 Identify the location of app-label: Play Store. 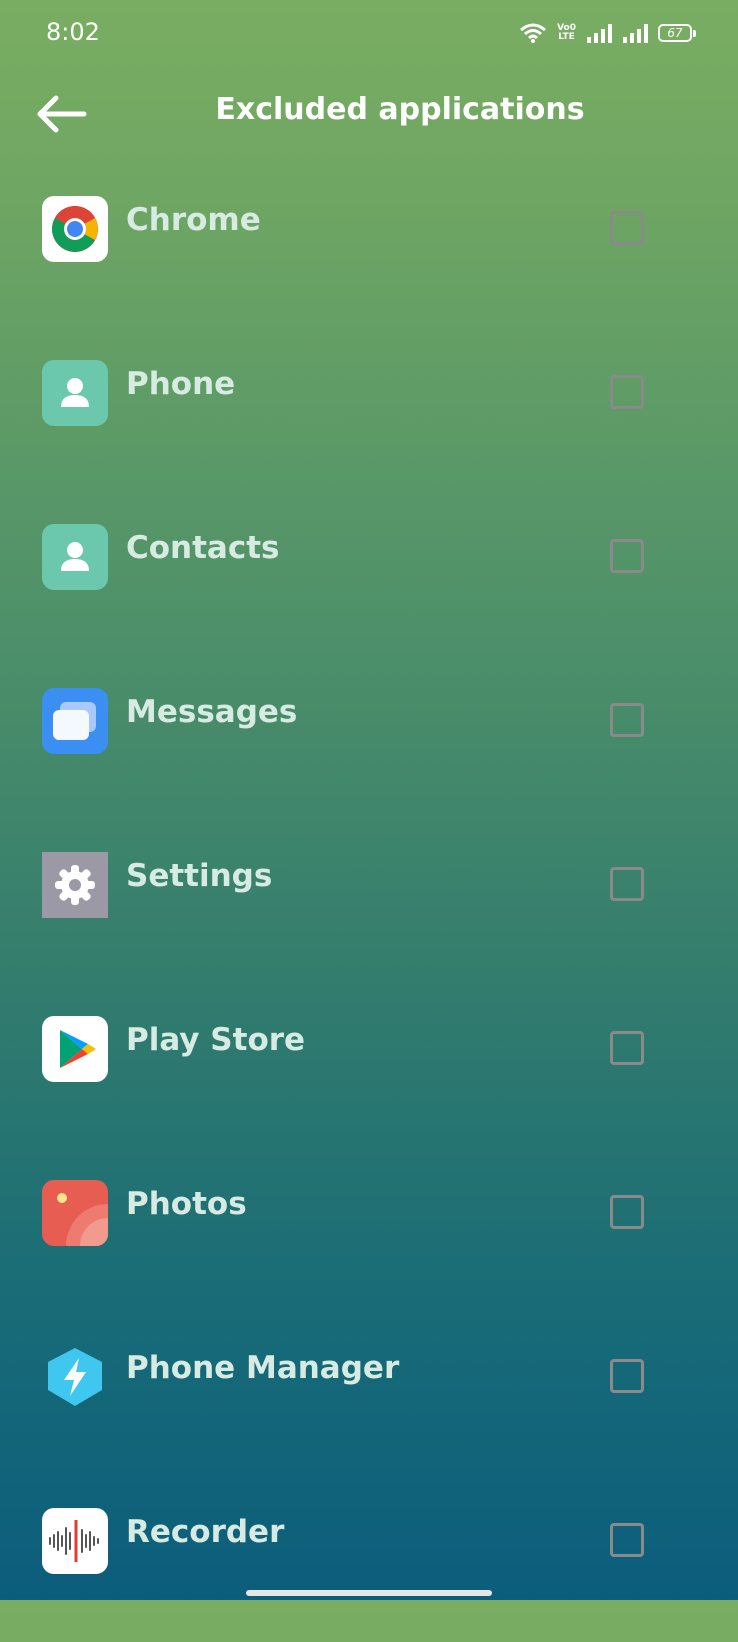
(216, 1040).